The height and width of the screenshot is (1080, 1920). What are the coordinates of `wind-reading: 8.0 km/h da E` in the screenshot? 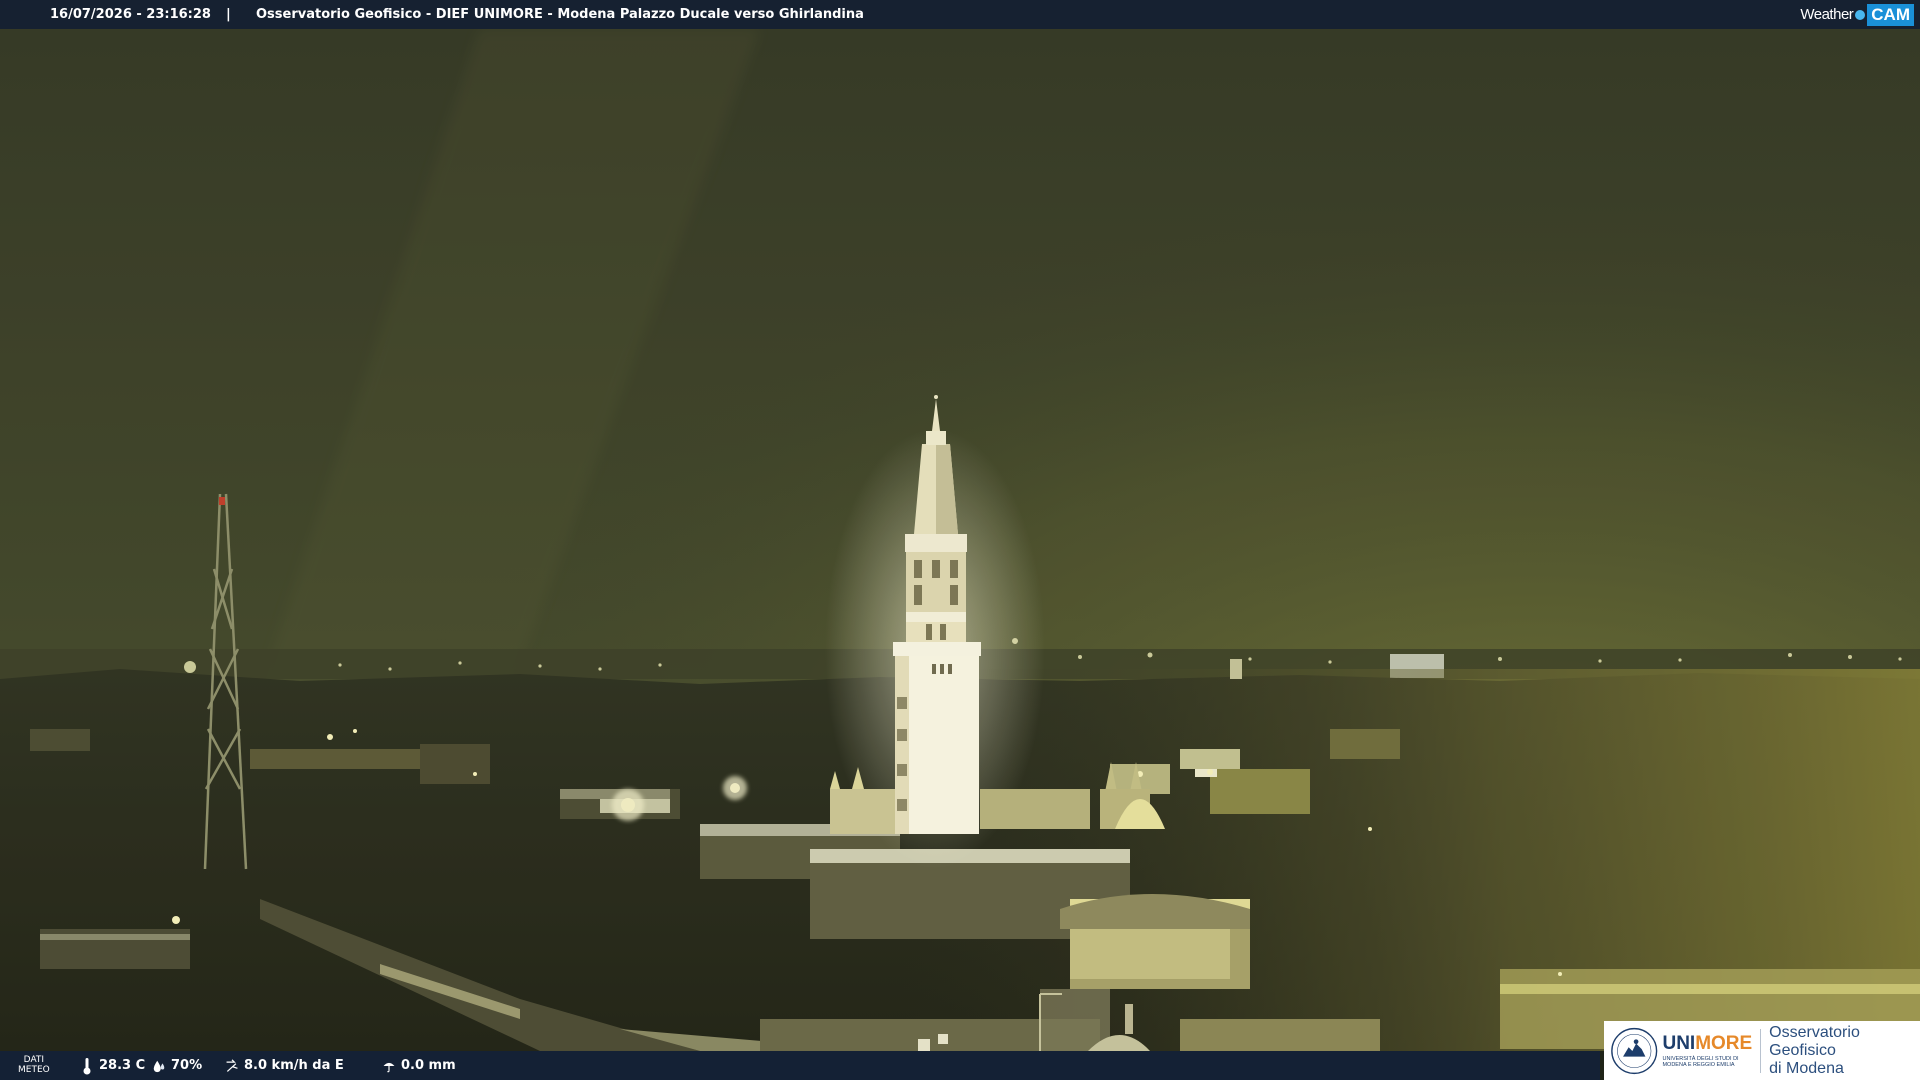 It's located at (284, 1065).